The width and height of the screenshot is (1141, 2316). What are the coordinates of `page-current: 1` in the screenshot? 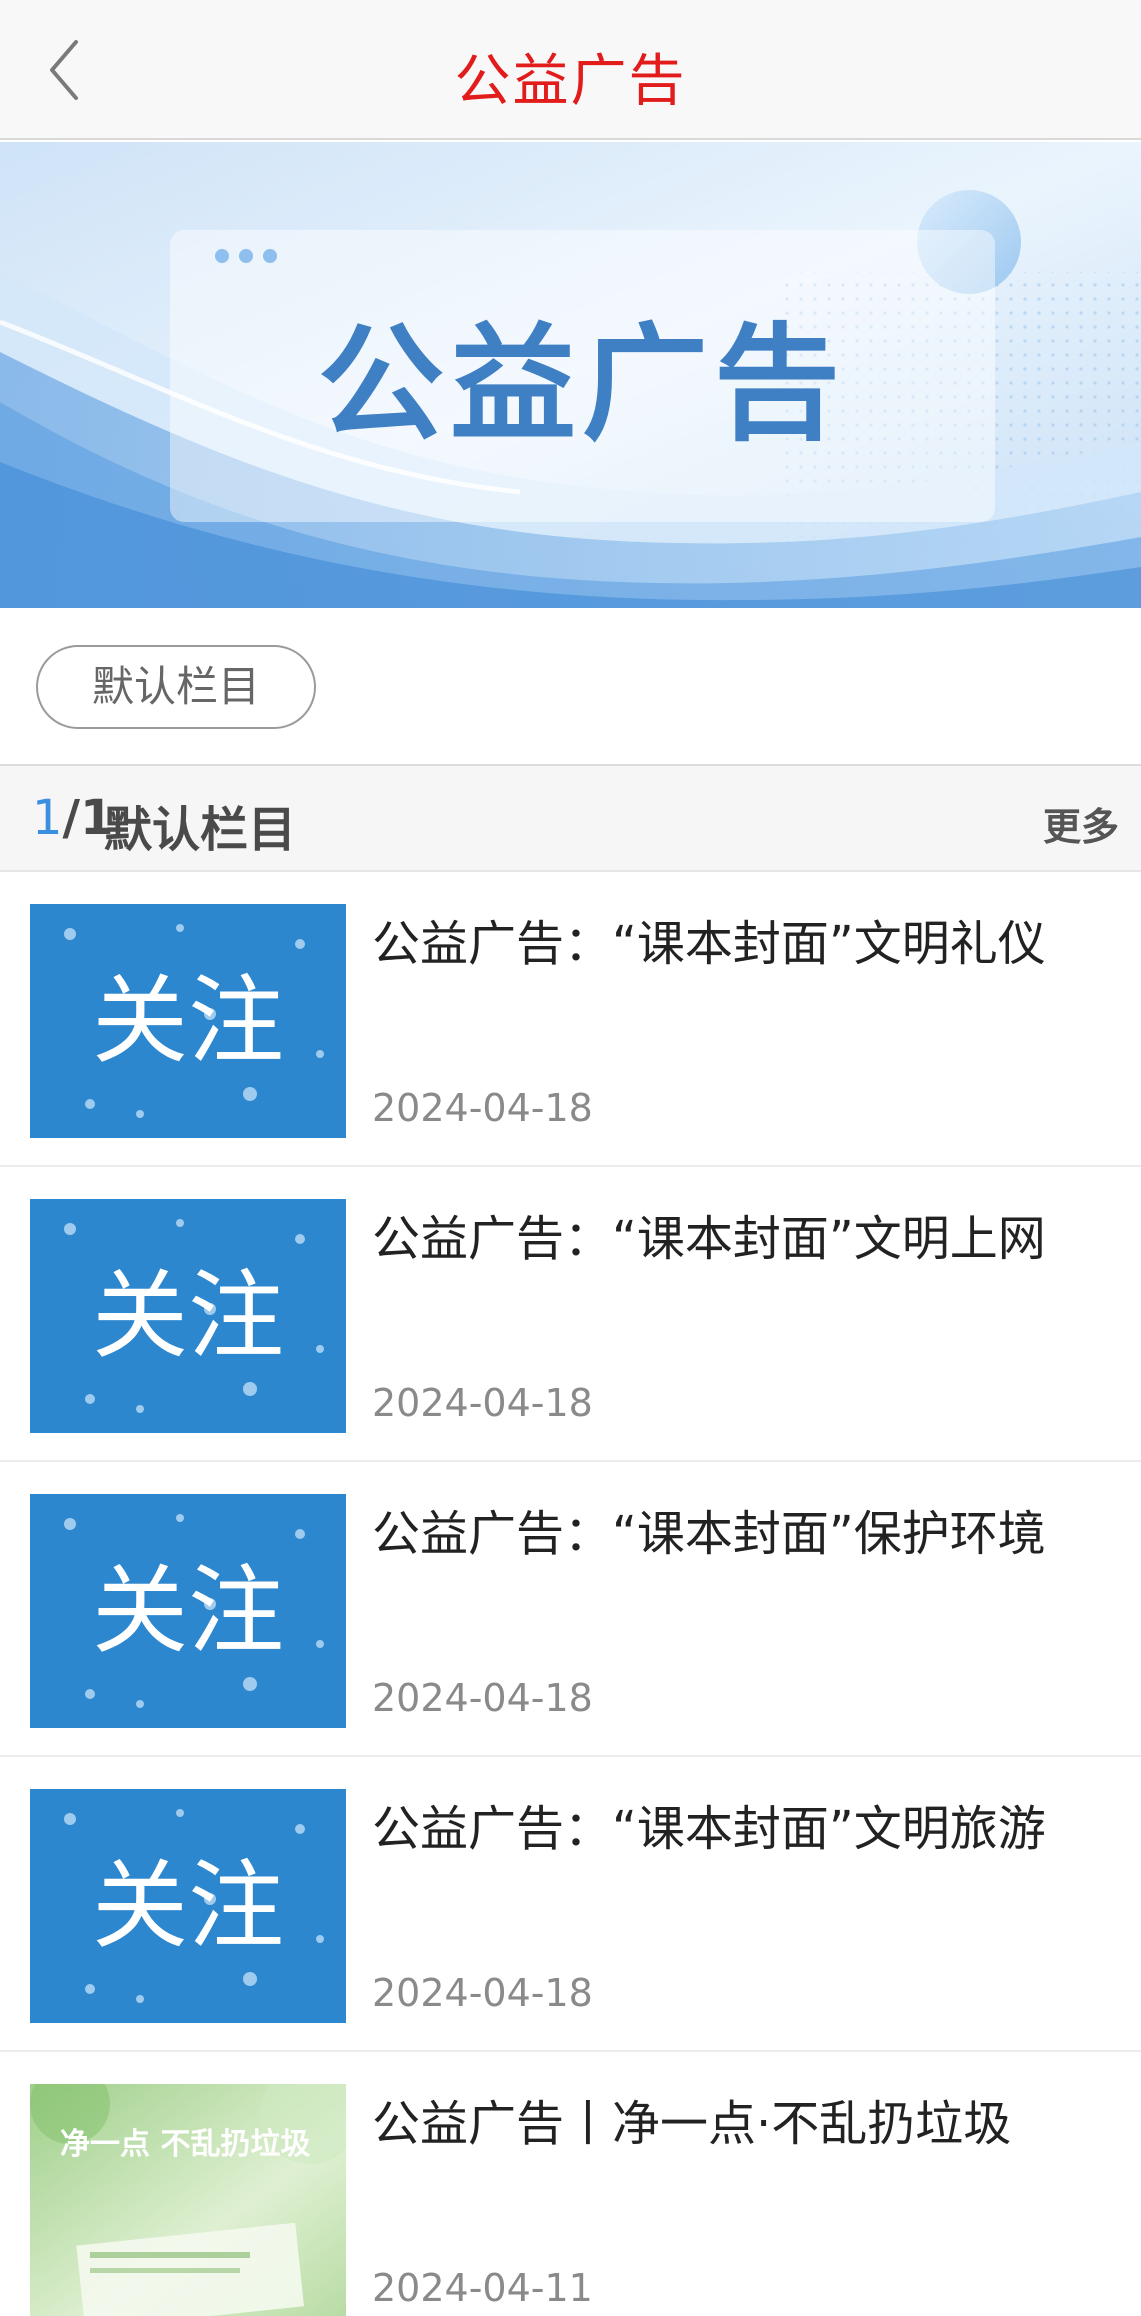 It's located at (47, 818).